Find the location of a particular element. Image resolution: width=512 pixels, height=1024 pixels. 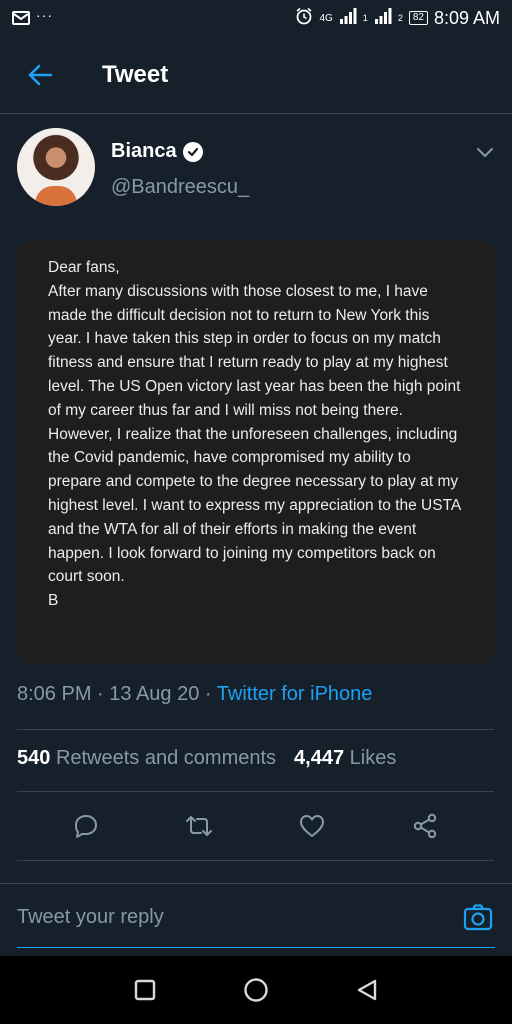

back-button is located at coordinates (40, 75).